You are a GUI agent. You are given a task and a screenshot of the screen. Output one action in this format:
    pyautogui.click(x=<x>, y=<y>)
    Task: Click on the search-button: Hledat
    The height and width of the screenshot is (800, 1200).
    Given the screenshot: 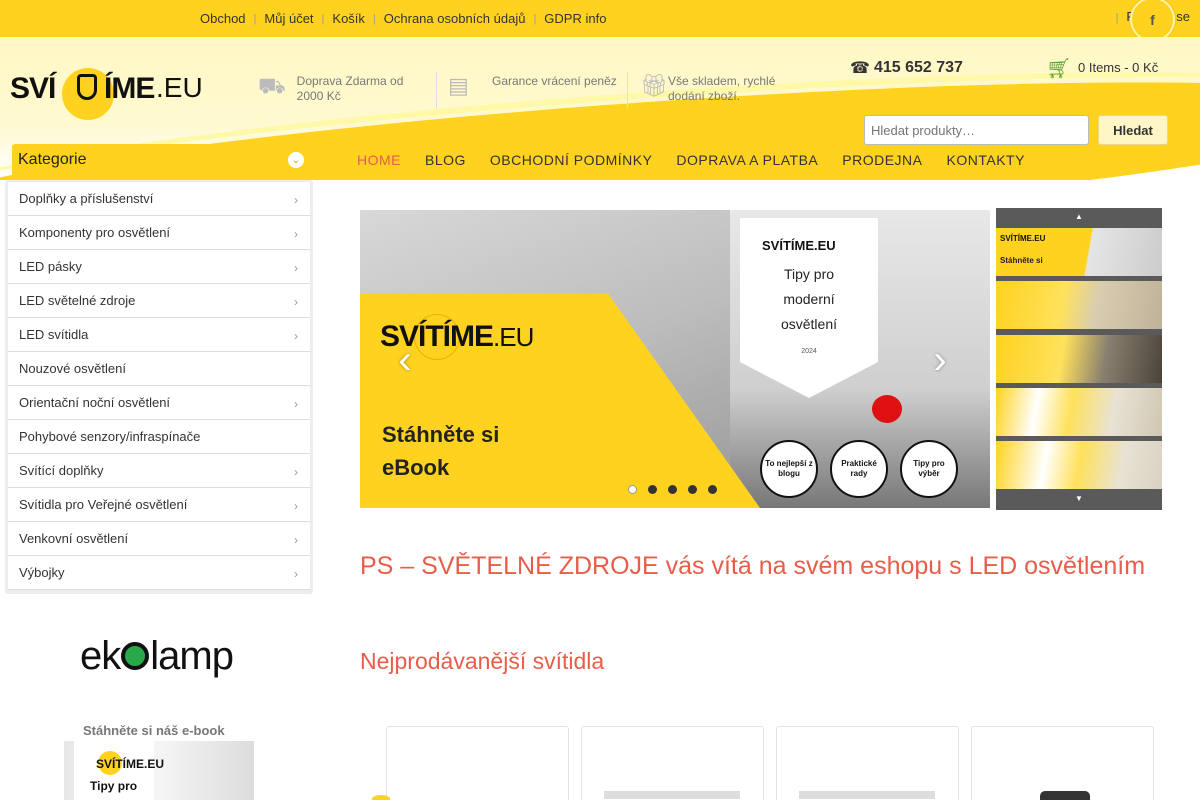 What is the action you would take?
    pyautogui.click(x=1133, y=130)
    